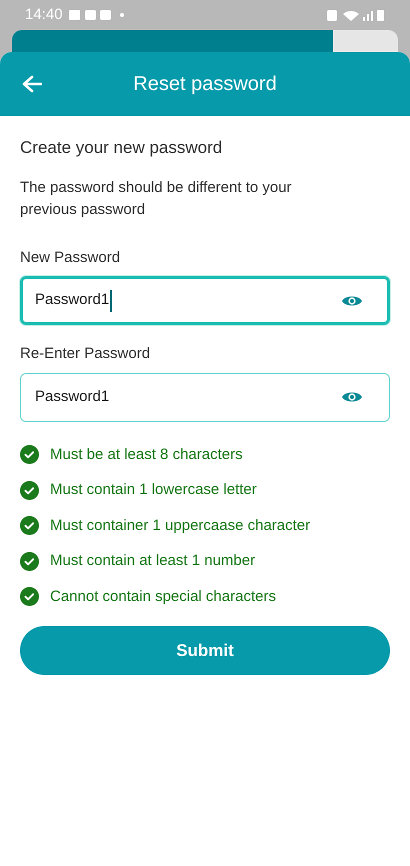 The image size is (410, 866). Describe the element at coordinates (32, 84) in the screenshot. I see `back-arrow-icon` at that location.